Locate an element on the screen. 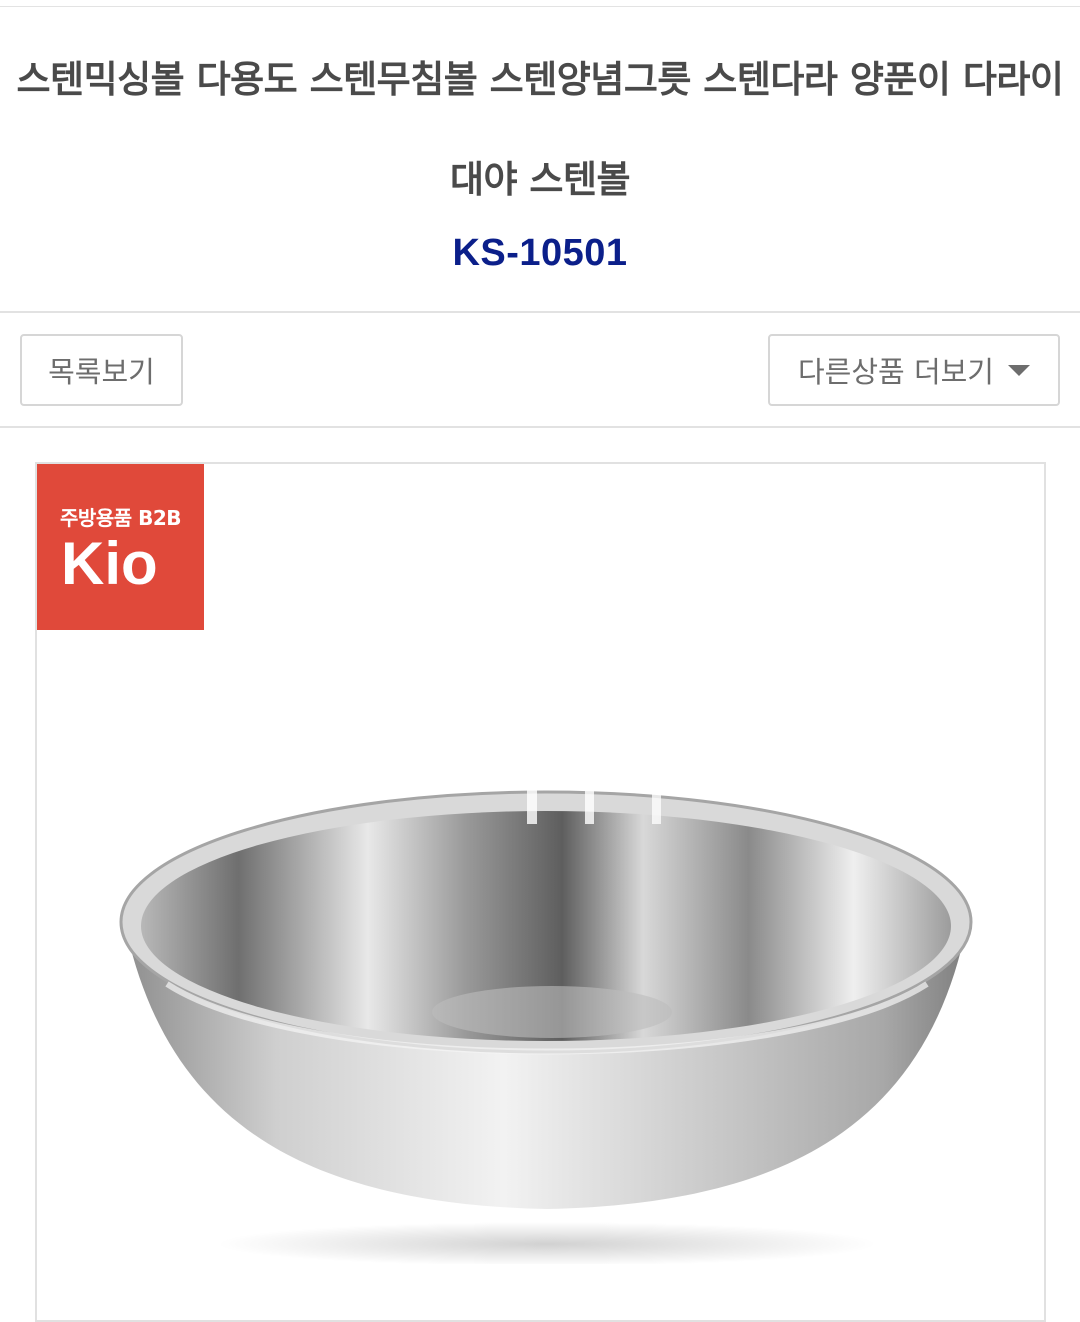 This screenshot has width=1080, height=1322. caret-down-icon is located at coordinates (1018, 370).